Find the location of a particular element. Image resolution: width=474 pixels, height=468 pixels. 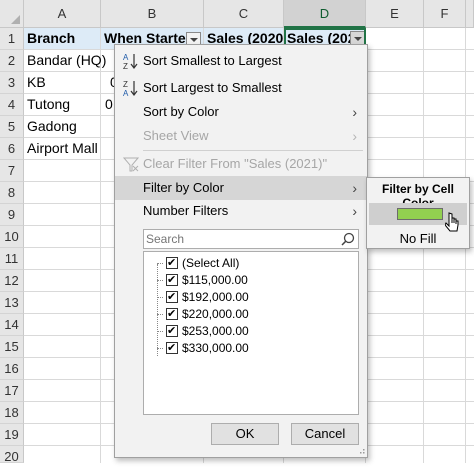

row-header: 4 is located at coordinates (12, 105).